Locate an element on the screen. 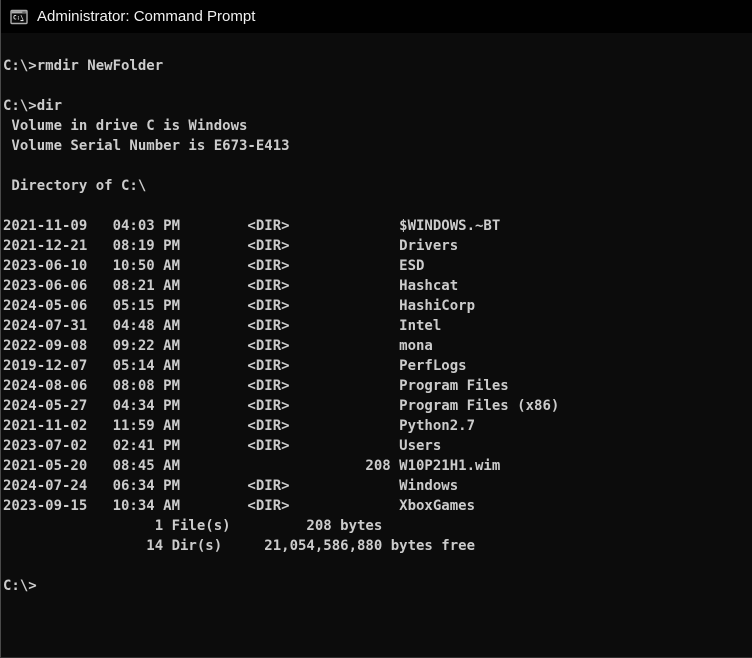 This screenshot has height=658, width=752. cmd-icon: C:\ is located at coordinates (19, 17).